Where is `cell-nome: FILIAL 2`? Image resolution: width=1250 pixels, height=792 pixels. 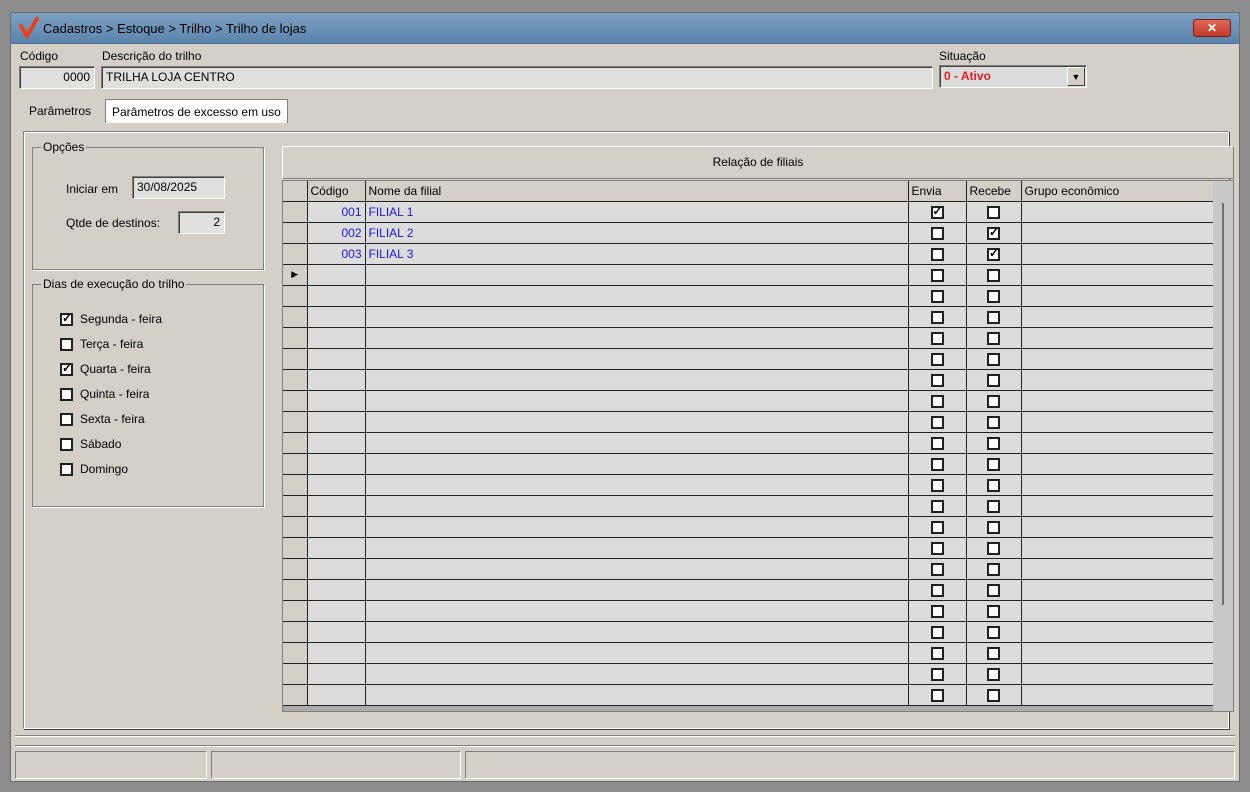
cell-nome: FILIAL 2 is located at coordinates (637, 233).